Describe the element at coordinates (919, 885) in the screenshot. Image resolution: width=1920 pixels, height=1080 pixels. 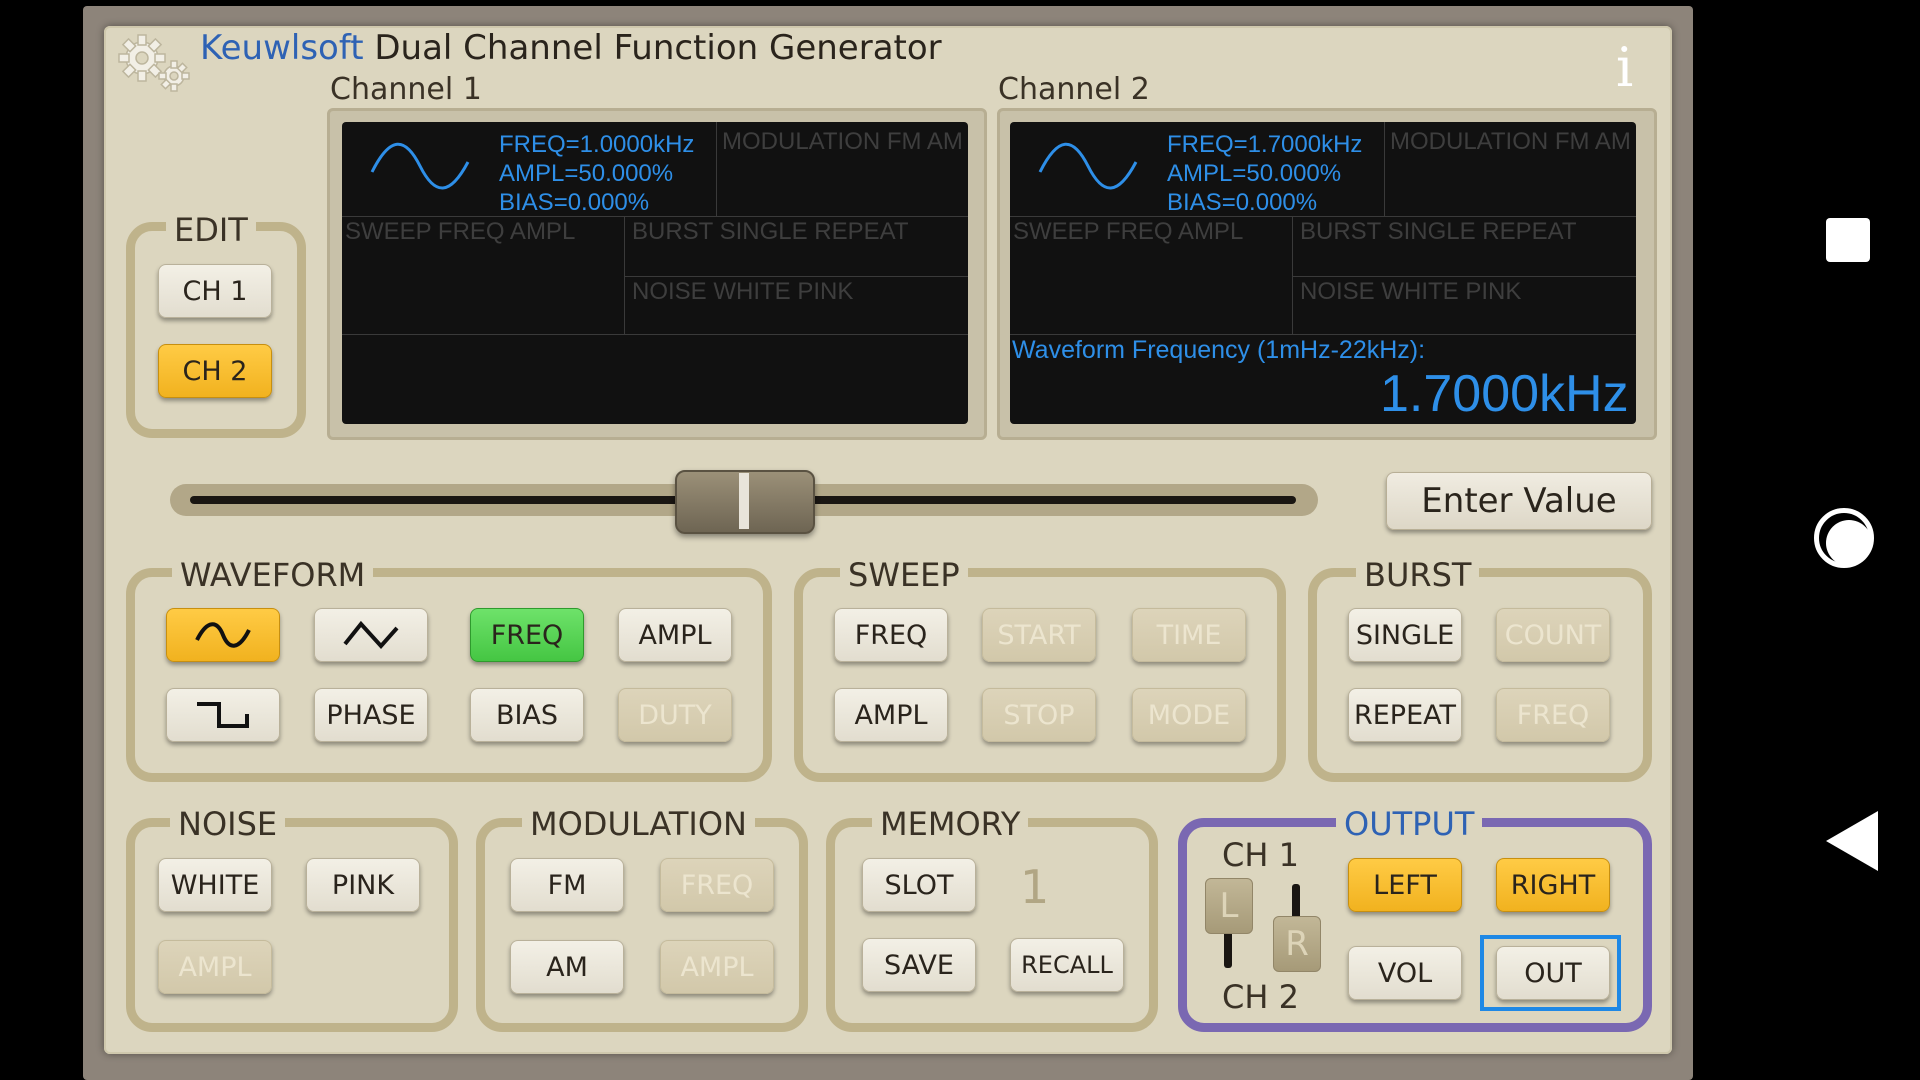
I see `memory-slot-button: SLOT` at that location.